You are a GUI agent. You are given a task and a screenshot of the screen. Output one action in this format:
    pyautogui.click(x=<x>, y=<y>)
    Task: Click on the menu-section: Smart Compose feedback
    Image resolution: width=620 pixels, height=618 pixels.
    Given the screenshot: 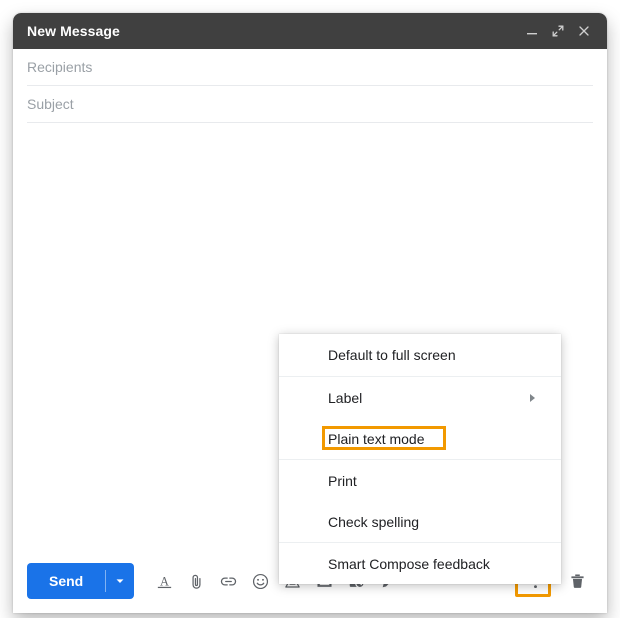 What is the action you would take?
    pyautogui.click(x=420, y=563)
    